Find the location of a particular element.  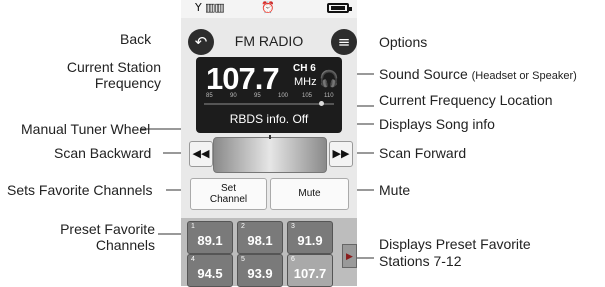

scale-tick: 90 is located at coordinates (233, 96).